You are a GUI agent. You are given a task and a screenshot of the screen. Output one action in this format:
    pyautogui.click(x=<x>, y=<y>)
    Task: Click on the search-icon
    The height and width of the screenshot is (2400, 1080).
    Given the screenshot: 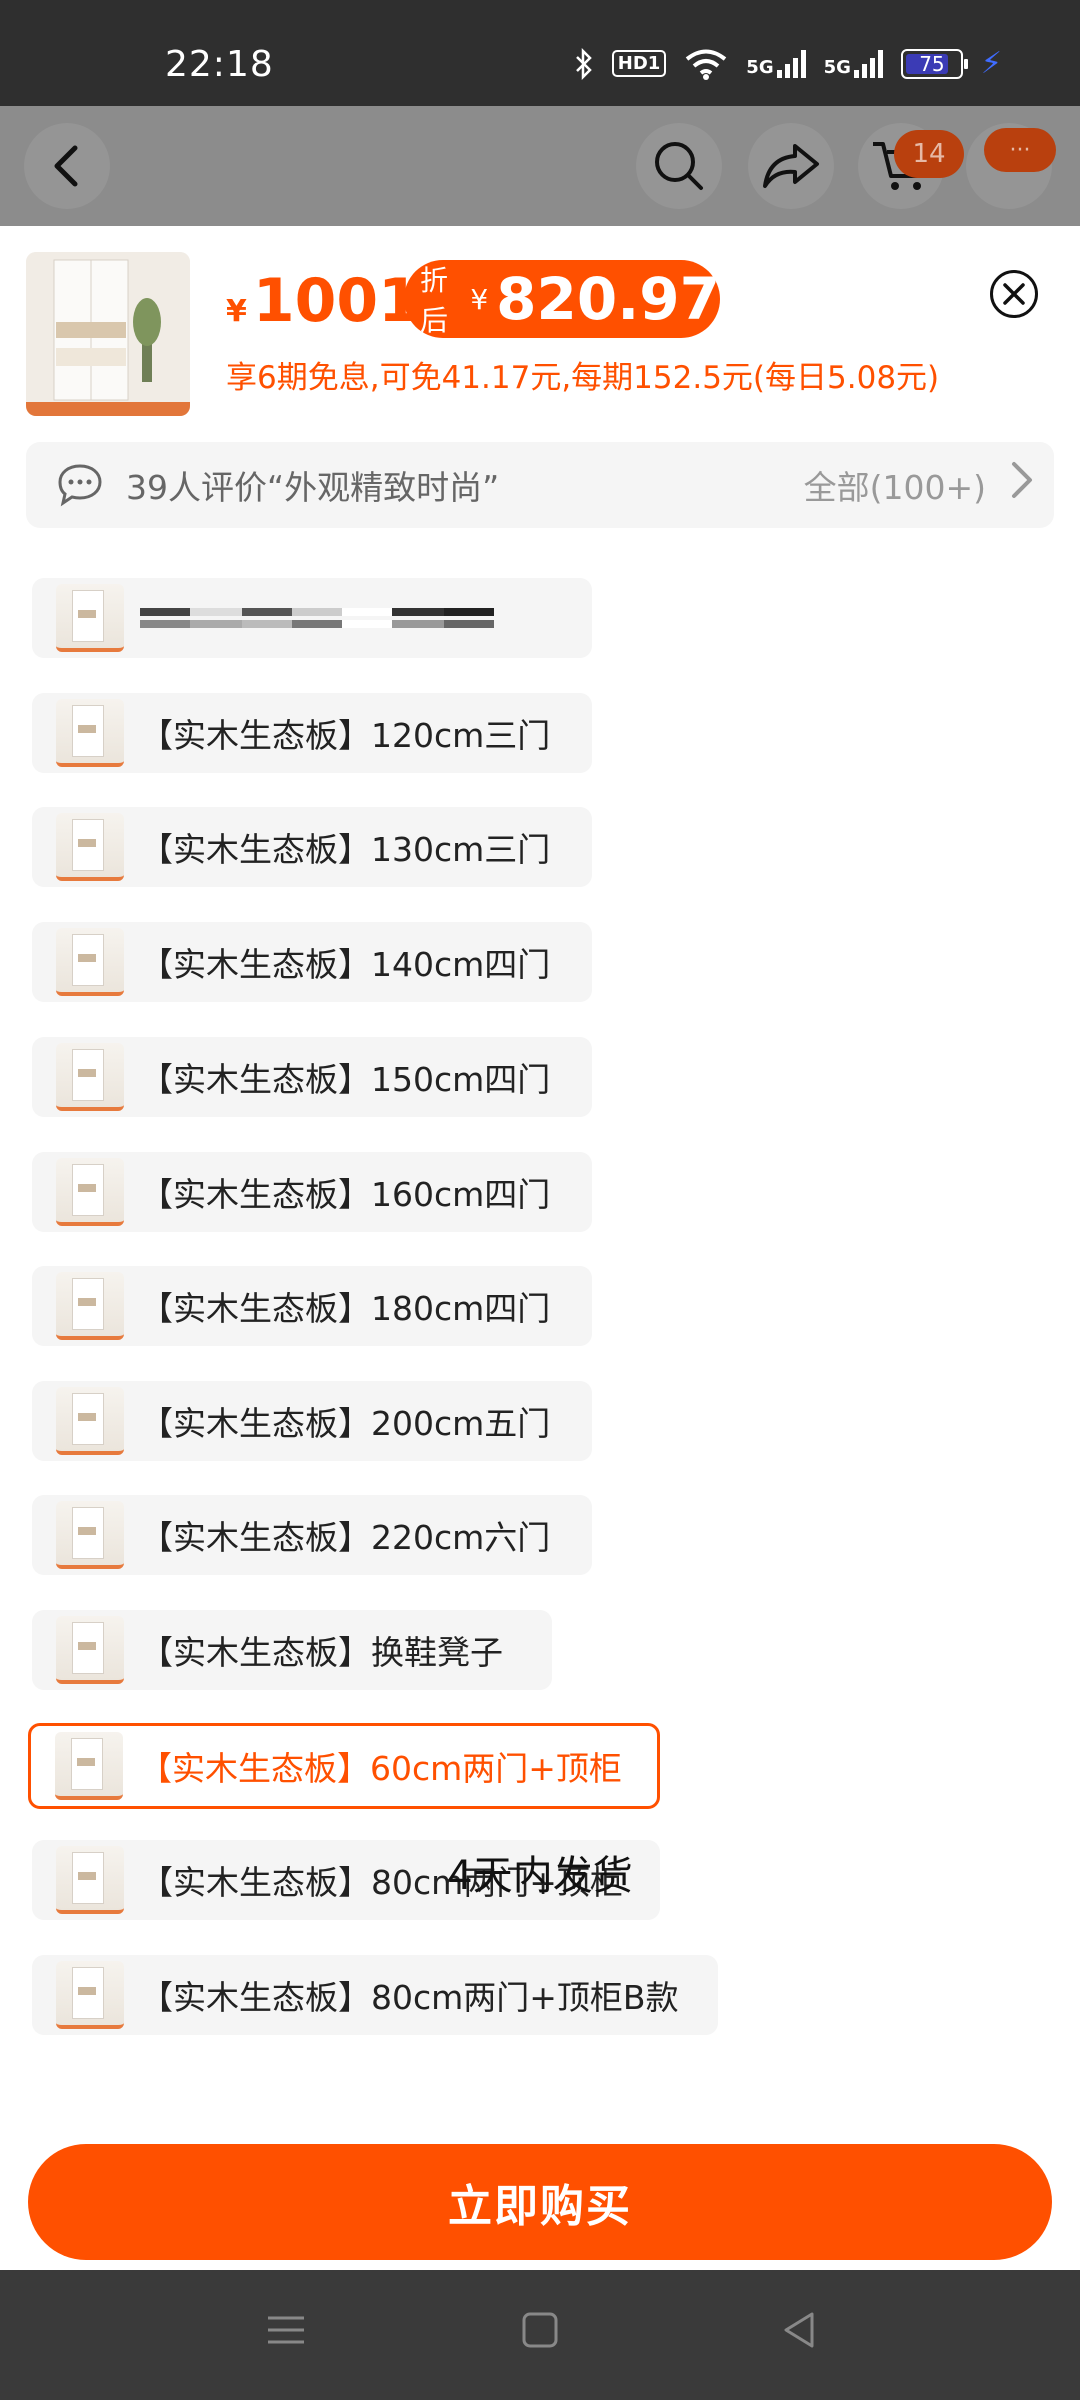 What is the action you would take?
    pyautogui.click(x=679, y=166)
    